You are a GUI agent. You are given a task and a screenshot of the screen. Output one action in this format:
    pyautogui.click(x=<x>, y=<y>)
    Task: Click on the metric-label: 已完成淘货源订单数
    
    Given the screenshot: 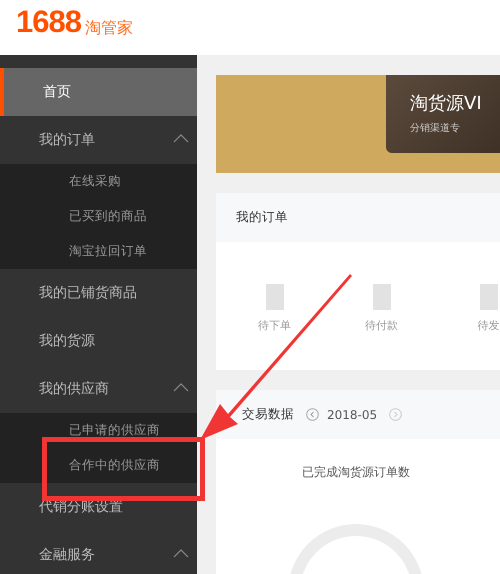 What is the action you would take?
    pyautogui.click(x=356, y=472)
    